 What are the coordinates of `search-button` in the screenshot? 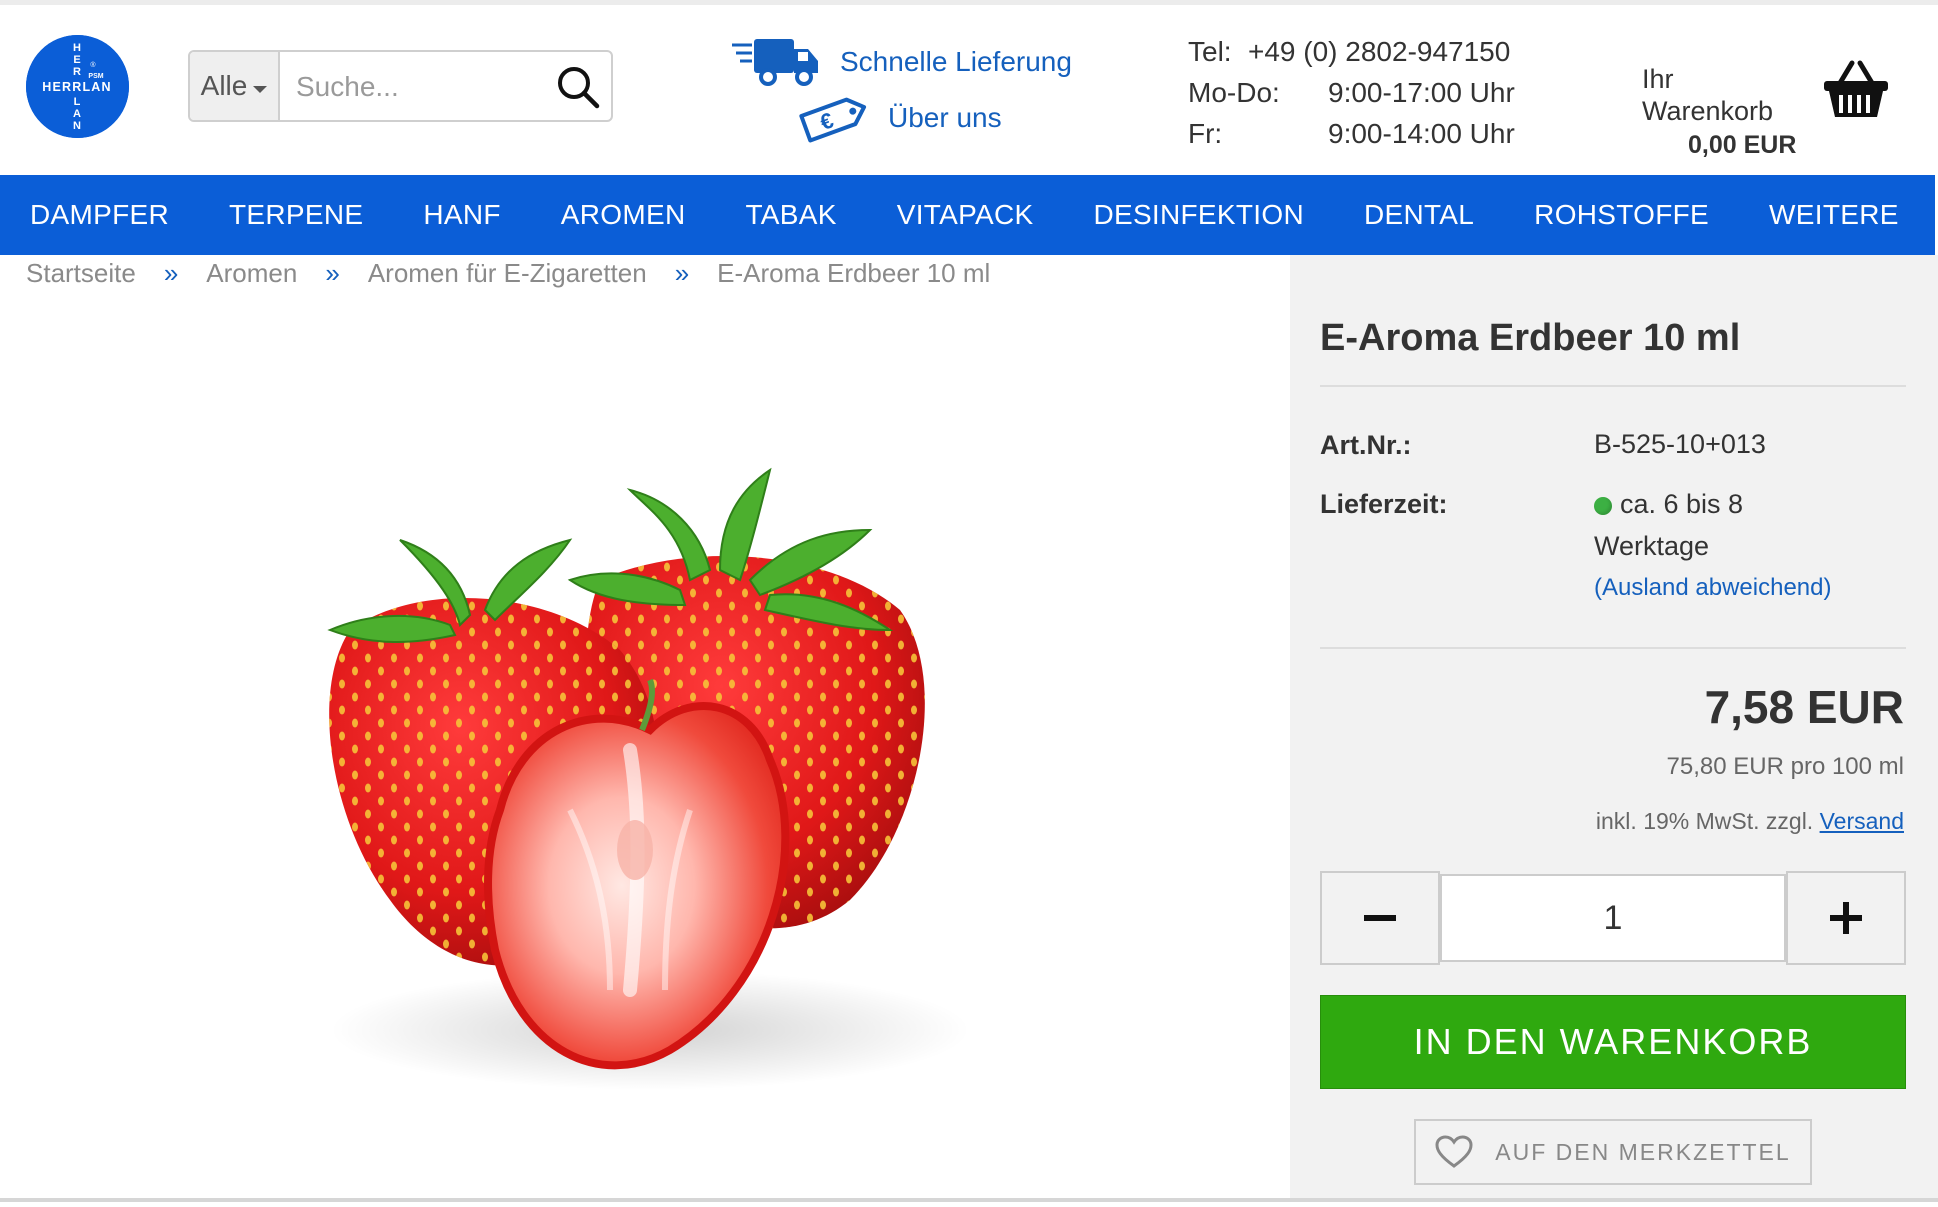 It's located at (578, 87).